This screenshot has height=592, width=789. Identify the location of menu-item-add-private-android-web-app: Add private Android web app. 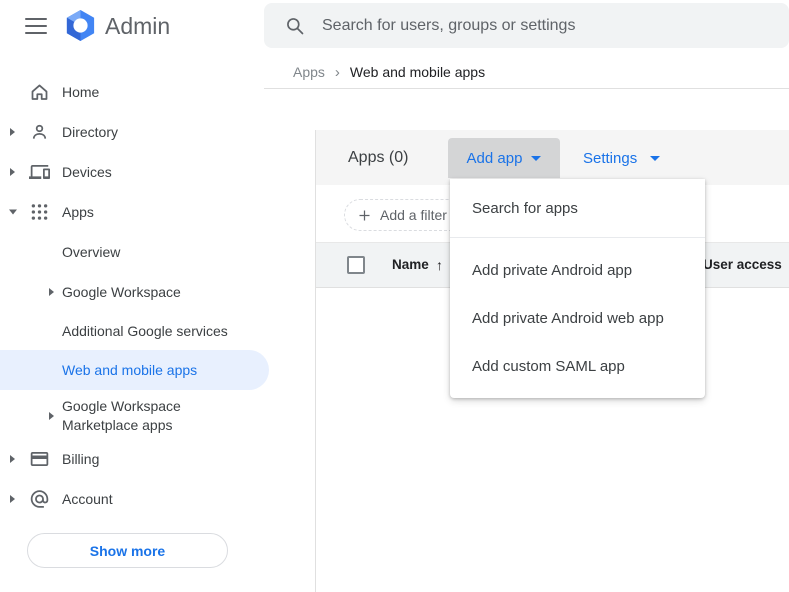
(577, 318).